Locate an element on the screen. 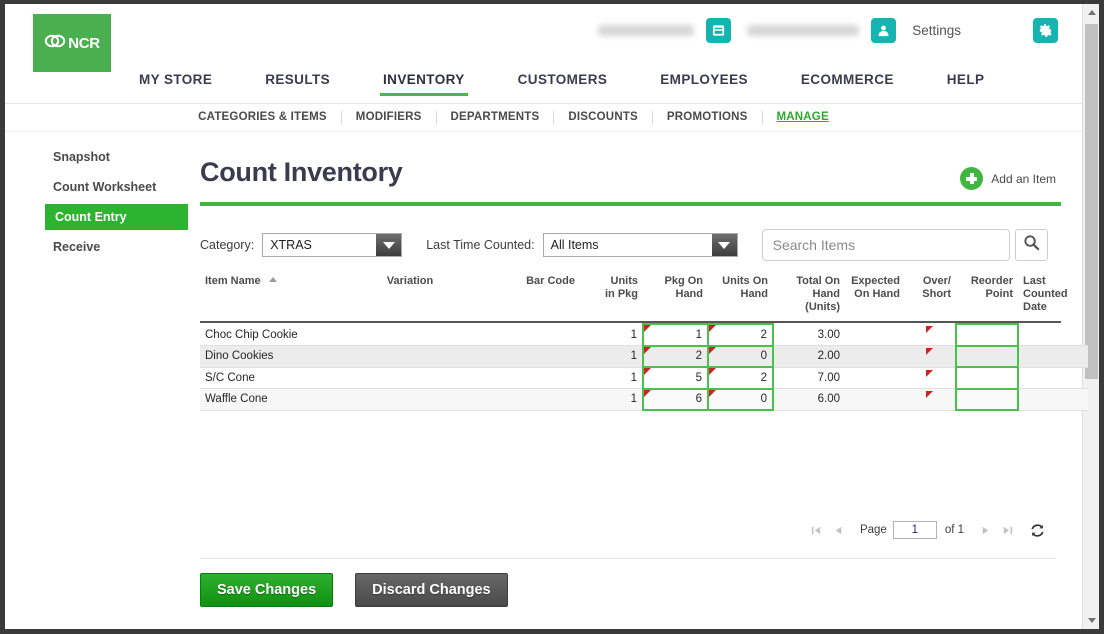 This screenshot has width=1104, height=634. prev-page-icon is located at coordinates (839, 530).